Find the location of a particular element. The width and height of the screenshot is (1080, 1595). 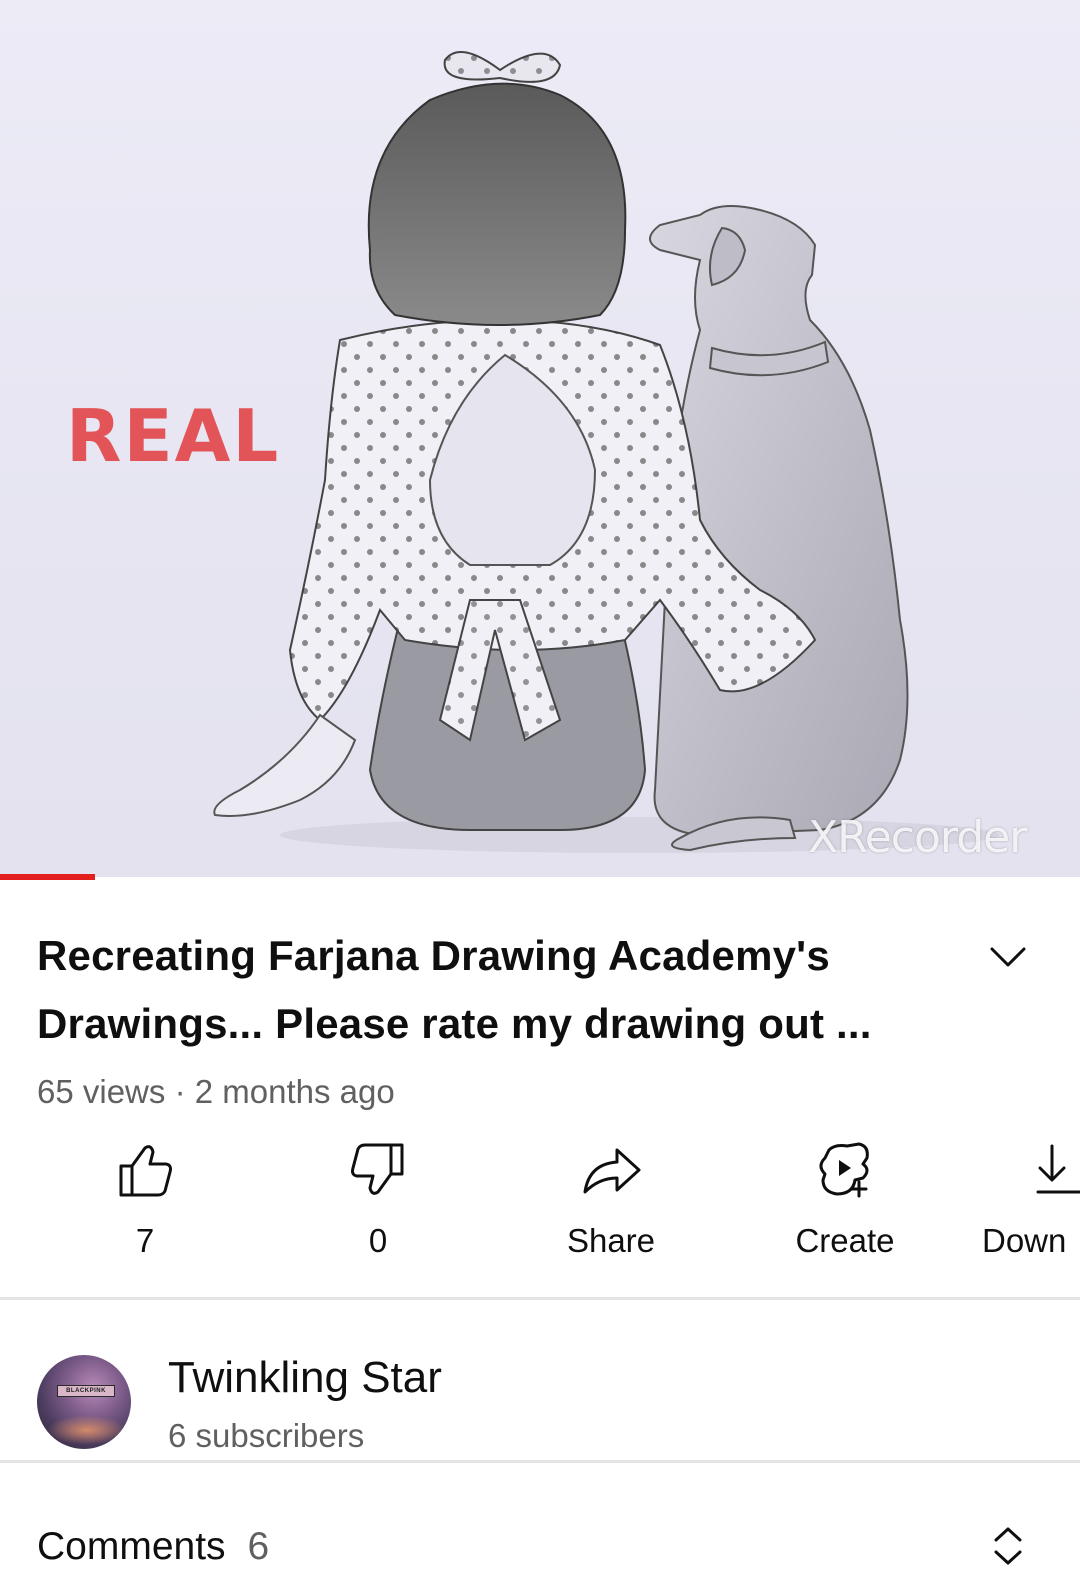

upload-age: 2 months ago is located at coordinates (294, 1091).